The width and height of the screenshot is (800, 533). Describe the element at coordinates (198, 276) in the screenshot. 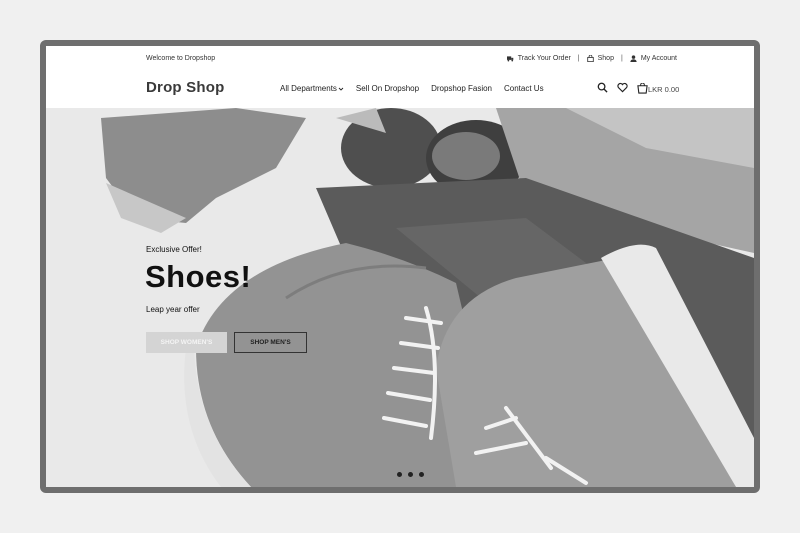

I see `hero-headline: Shoes!` at that location.